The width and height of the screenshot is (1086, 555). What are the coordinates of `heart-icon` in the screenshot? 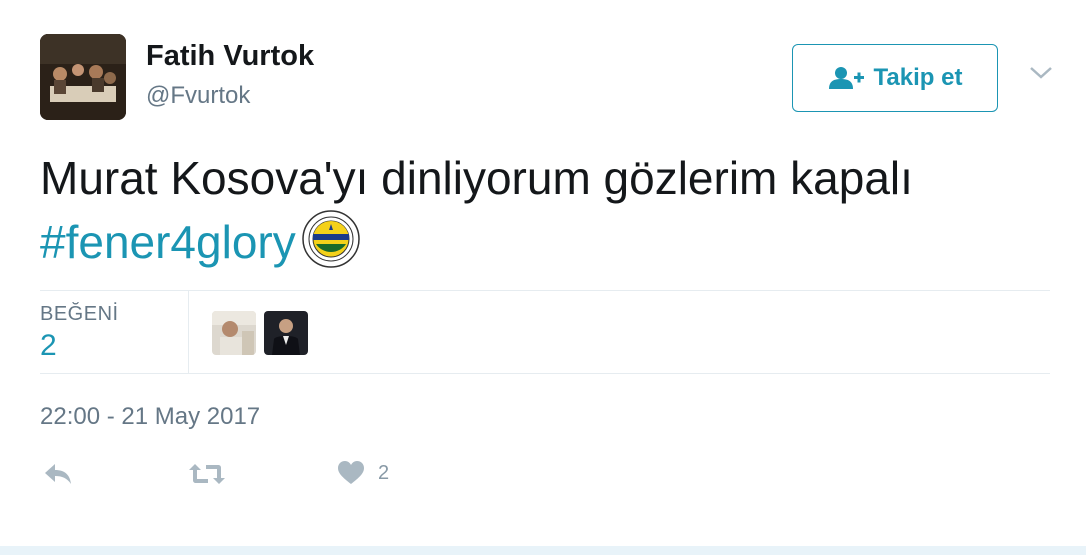 It's located at (351, 472).